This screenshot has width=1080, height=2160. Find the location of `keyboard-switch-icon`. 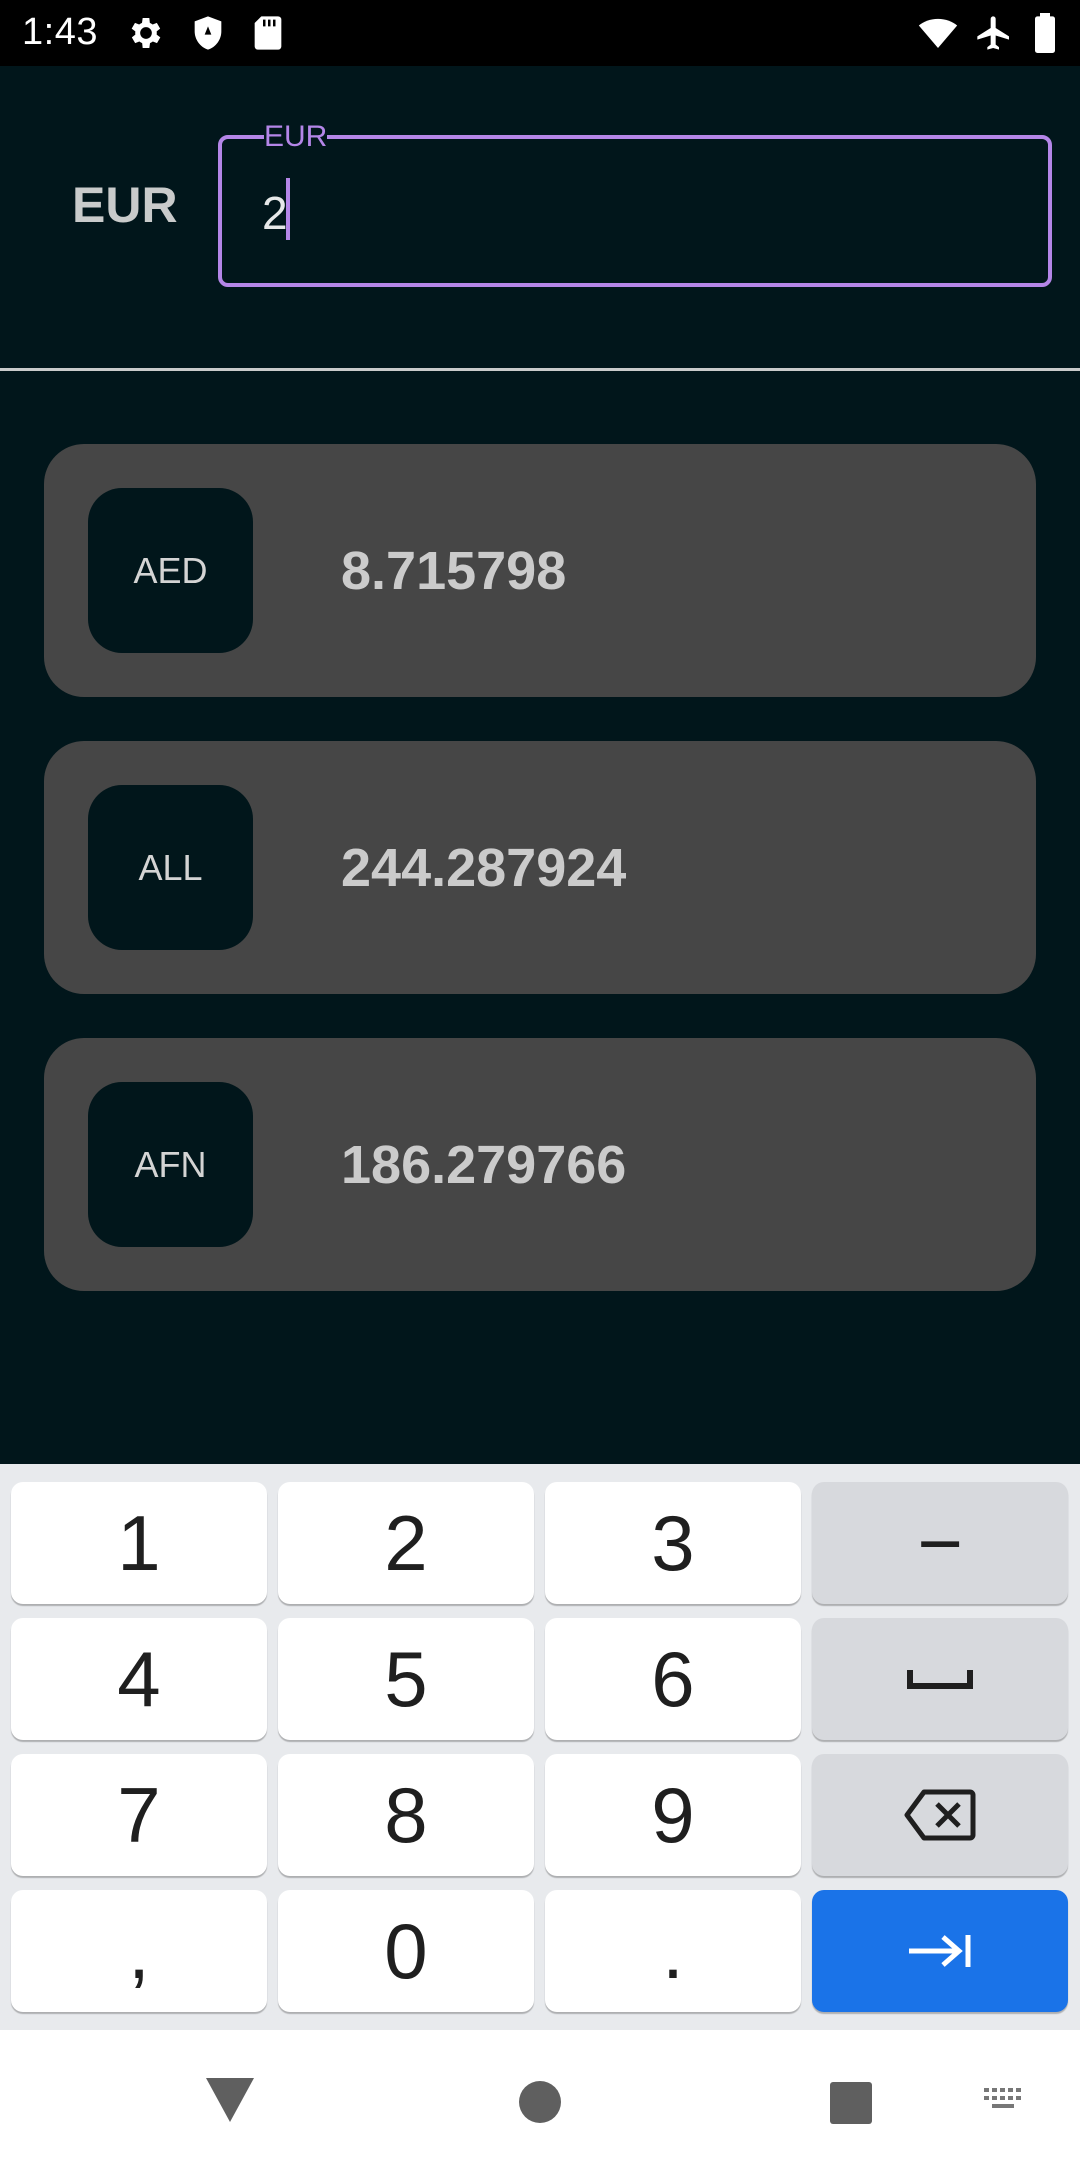

keyboard-switch-icon is located at coordinates (1005, 2100).